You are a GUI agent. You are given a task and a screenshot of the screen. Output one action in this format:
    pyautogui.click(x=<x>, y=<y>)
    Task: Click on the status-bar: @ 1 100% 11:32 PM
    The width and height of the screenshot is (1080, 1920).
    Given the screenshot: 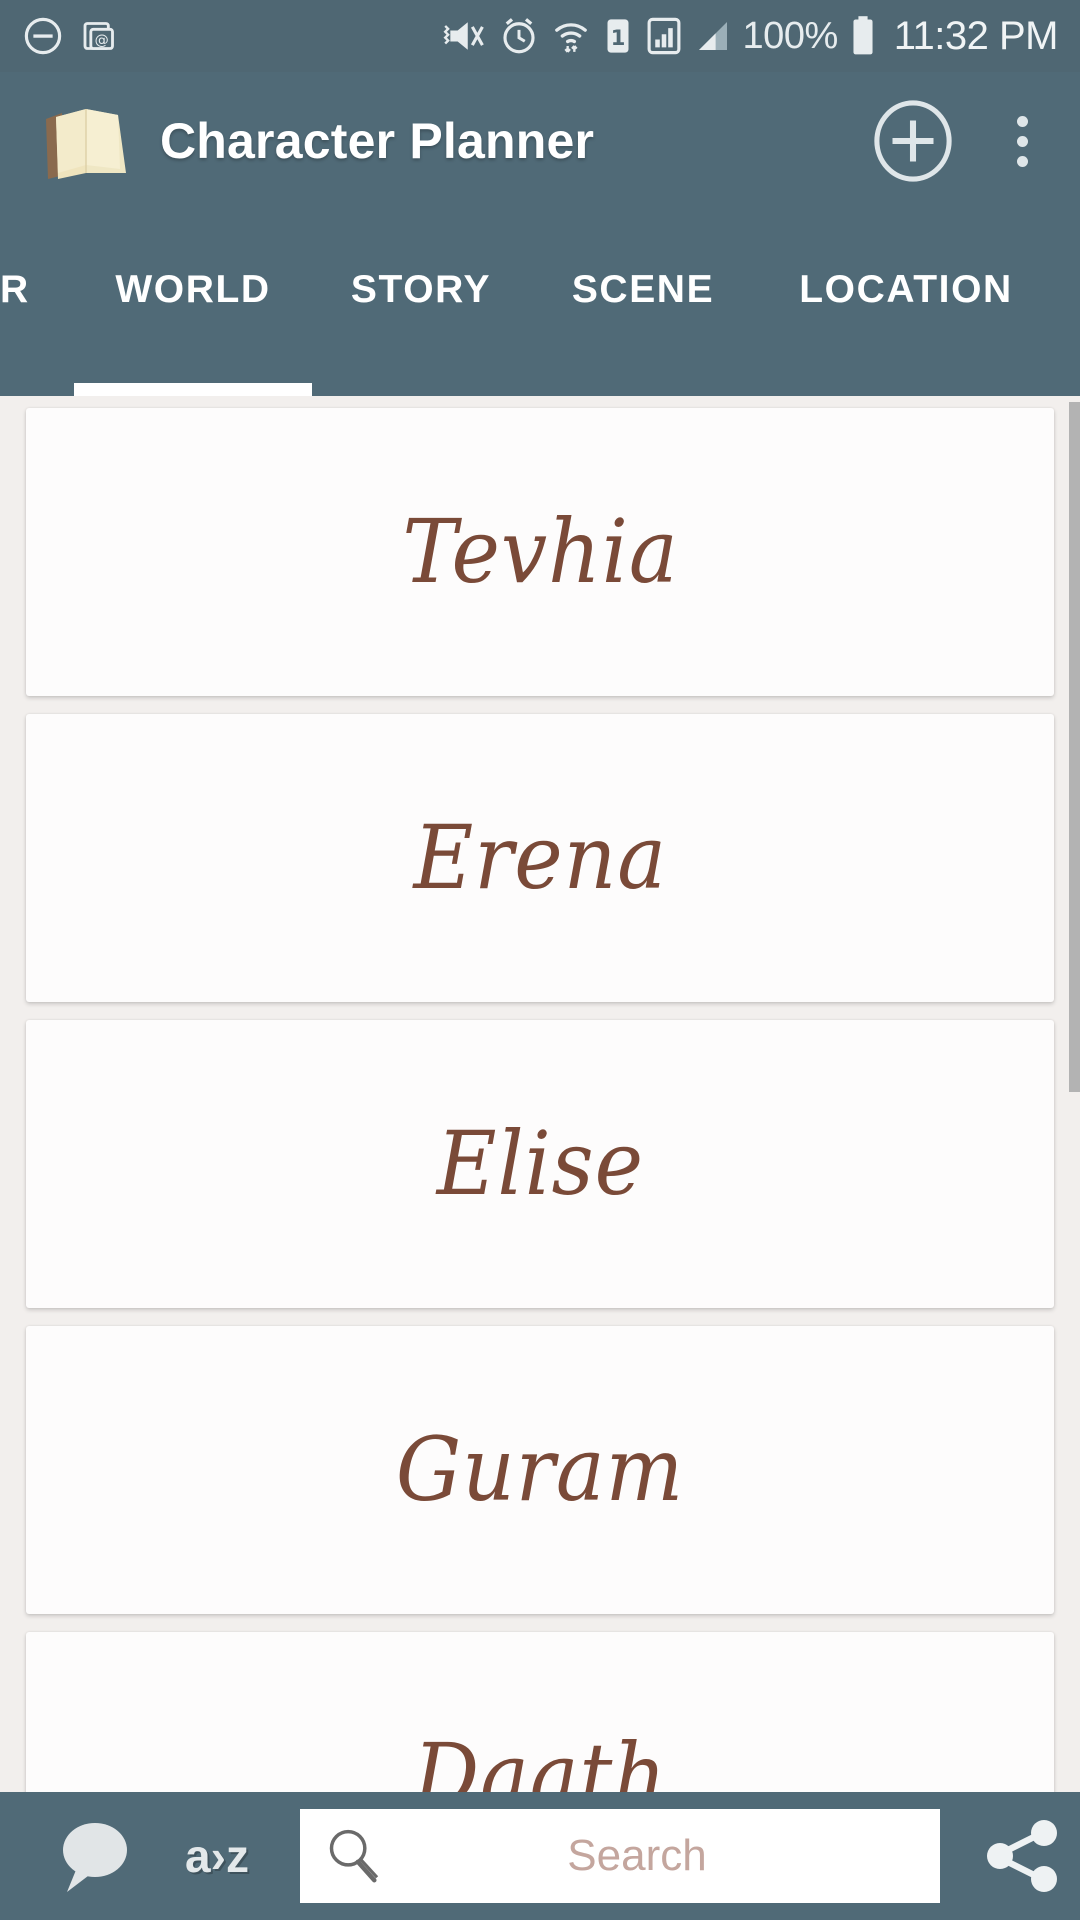 What is the action you would take?
    pyautogui.click(x=540, y=36)
    